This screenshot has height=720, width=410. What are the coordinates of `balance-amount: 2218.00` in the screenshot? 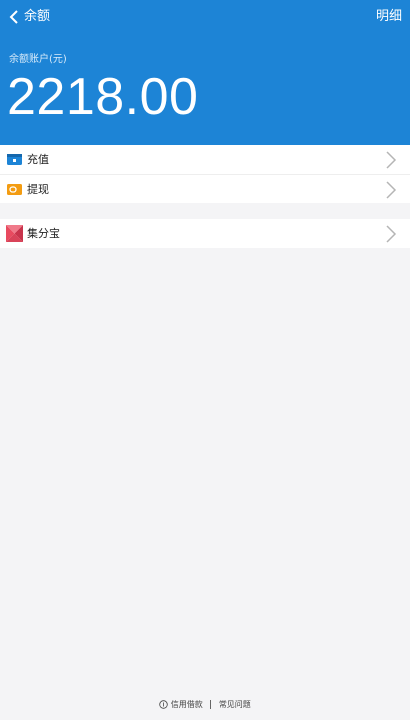 It's located at (103, 97).